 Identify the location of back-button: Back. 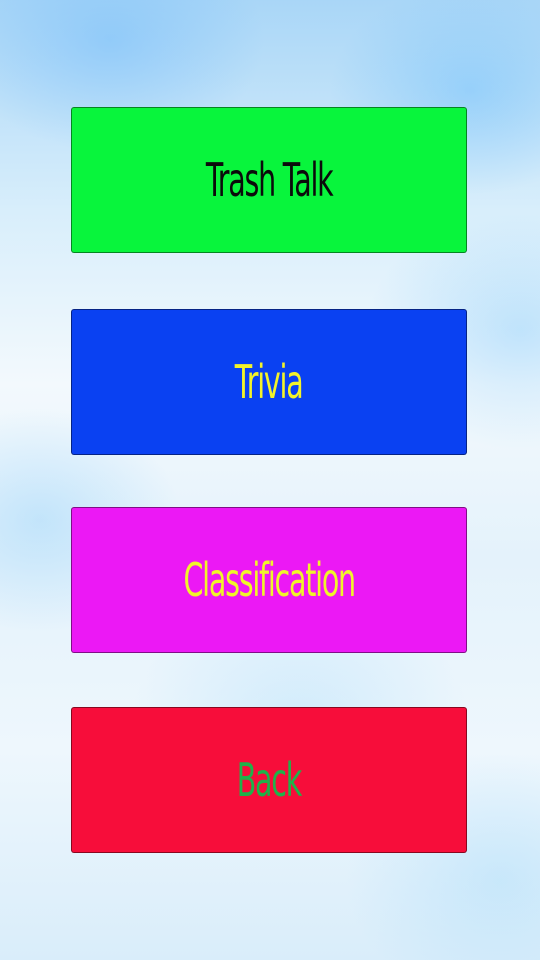
(269, 780).